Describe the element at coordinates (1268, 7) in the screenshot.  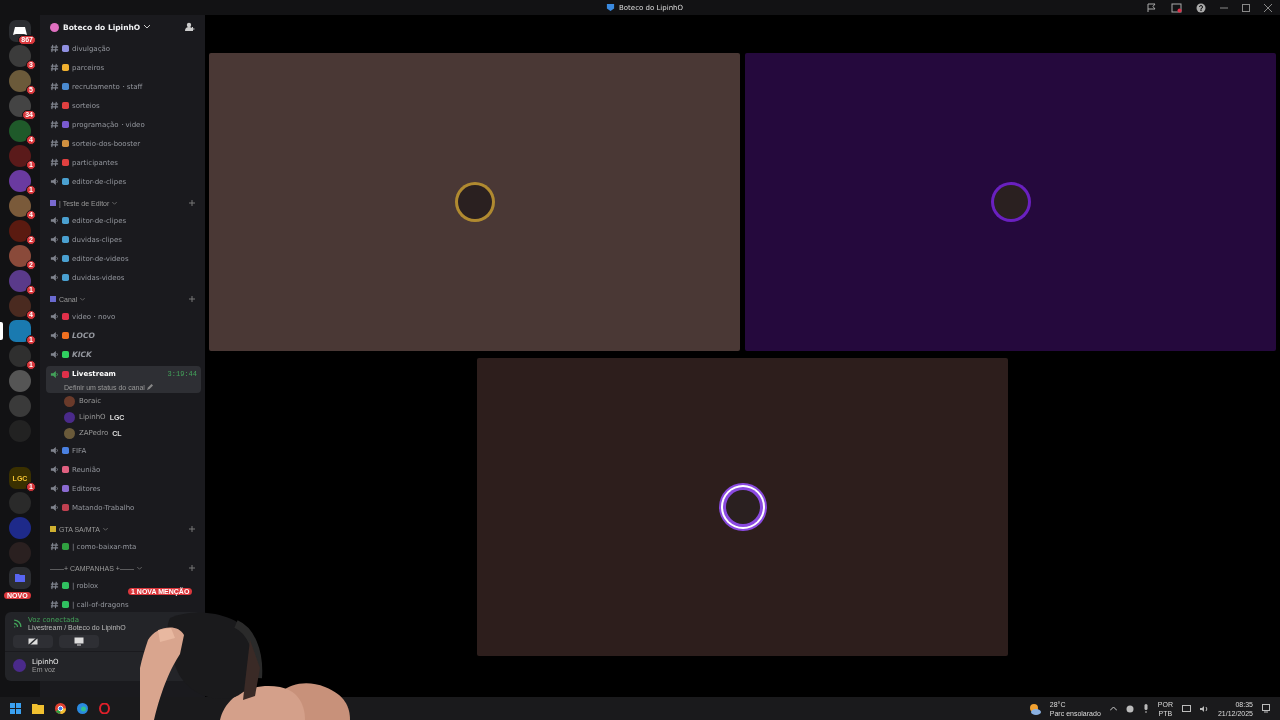
I see `close-icon` at that location.